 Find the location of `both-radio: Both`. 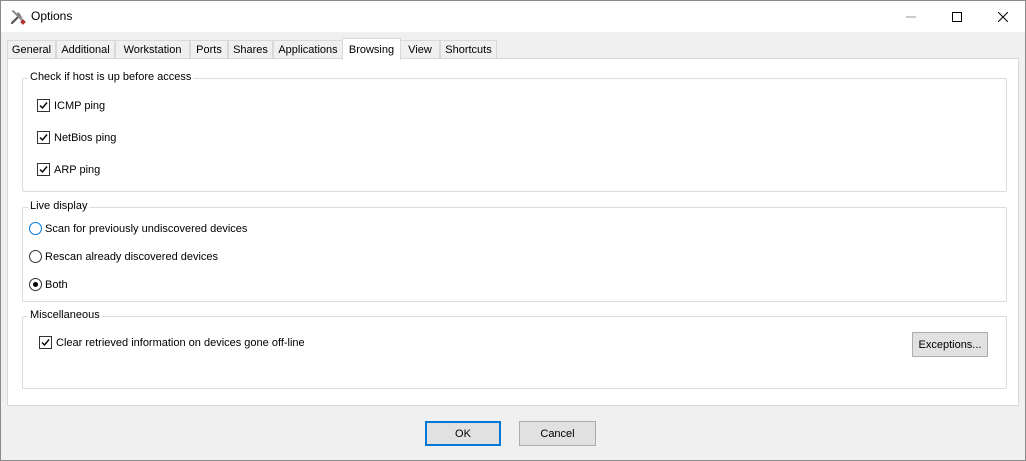

both-radio: Both is located at coordinates (48, 284).